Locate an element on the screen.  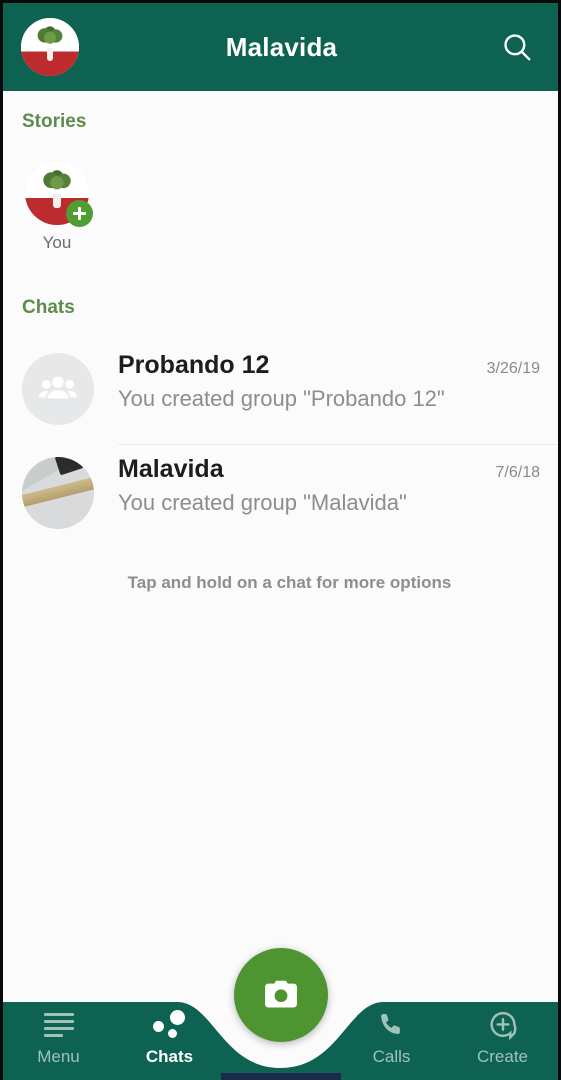
nav-item-chats: Chats is located at coordinates (169, 1034).